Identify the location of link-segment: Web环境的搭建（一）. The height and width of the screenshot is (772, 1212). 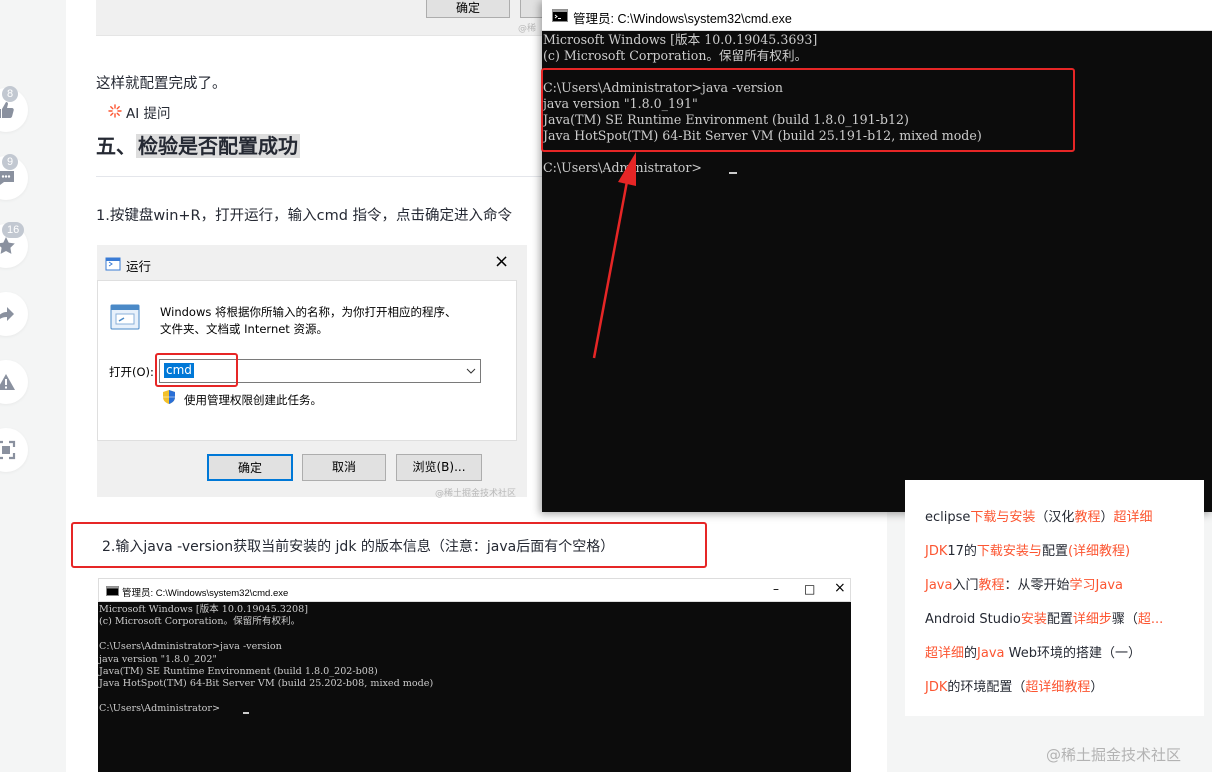
(1072, 653).